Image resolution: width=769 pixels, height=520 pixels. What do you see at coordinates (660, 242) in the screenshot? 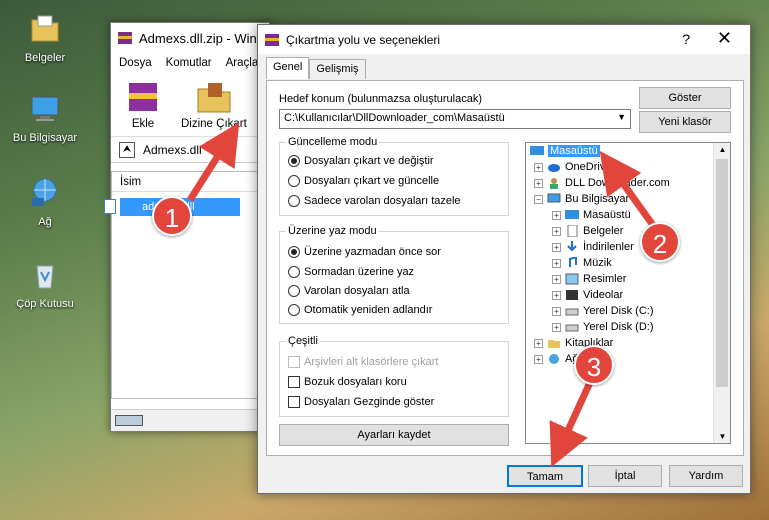
I see `callout-2: 2` at bounding box center [660, 242].